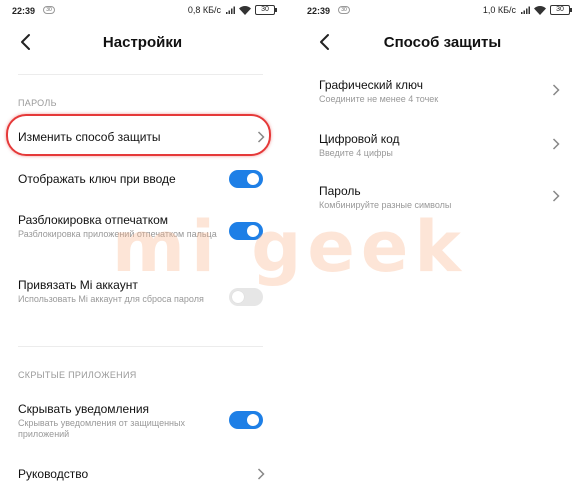  Describe the element at coordinates (246, 179) in the screenshot. I see `show-pattern-toggle` at that location.